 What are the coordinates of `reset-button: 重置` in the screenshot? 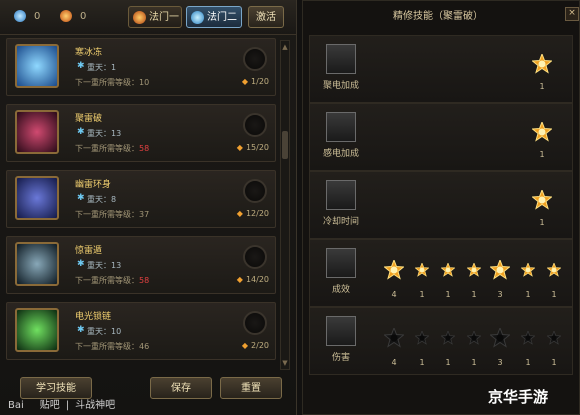 It's located at (251, 388).